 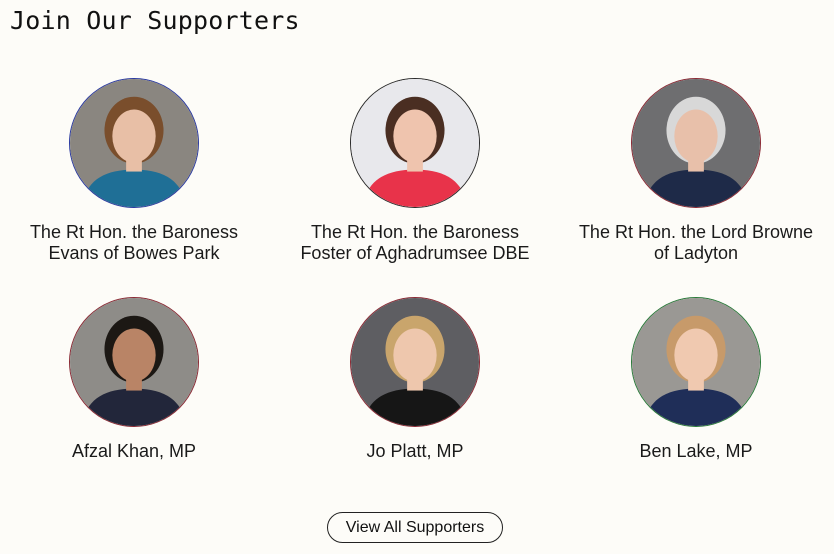 I want to click on supporter-name-line1: Afzal Khan, MP, so click(x=134, y=451).